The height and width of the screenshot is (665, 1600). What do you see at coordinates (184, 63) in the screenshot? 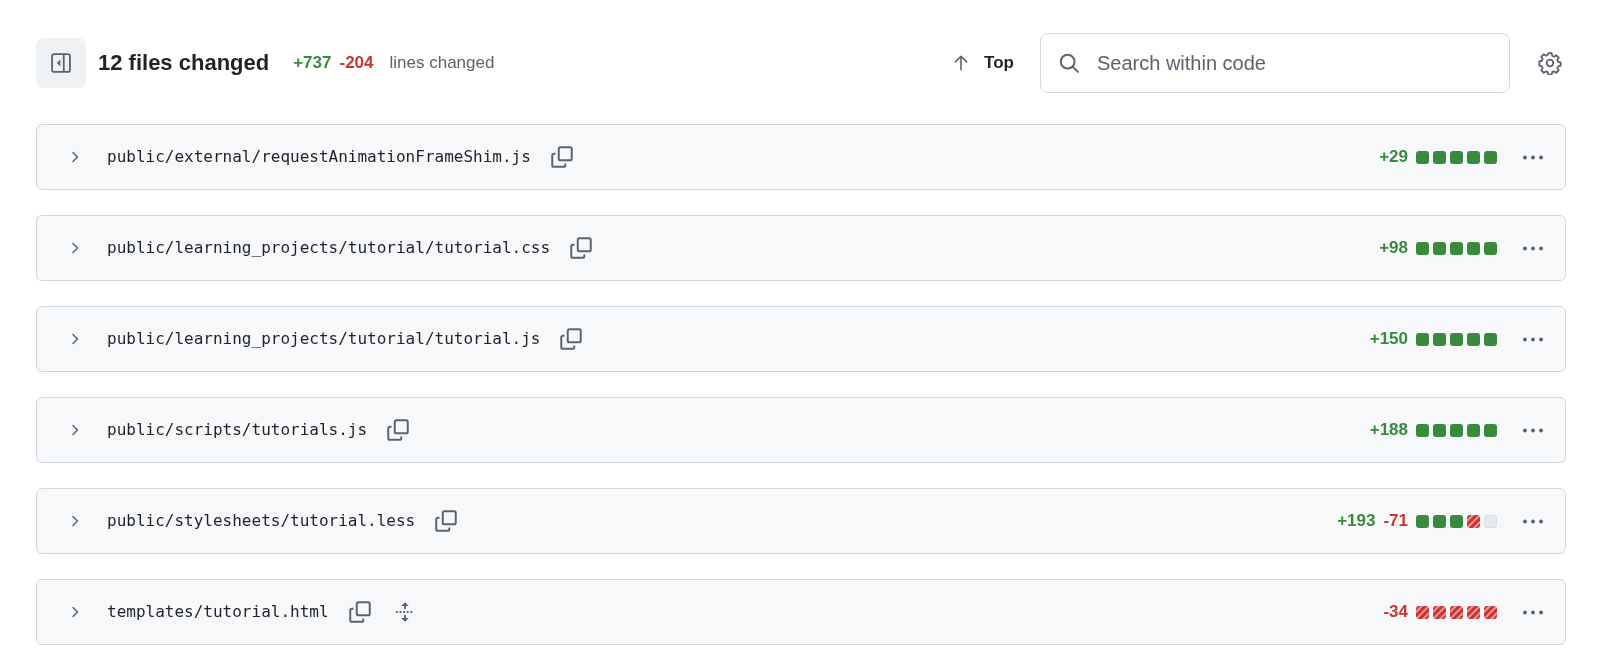
I see `files-changed-title: 12 files changed` at bounding box center [184, 63].